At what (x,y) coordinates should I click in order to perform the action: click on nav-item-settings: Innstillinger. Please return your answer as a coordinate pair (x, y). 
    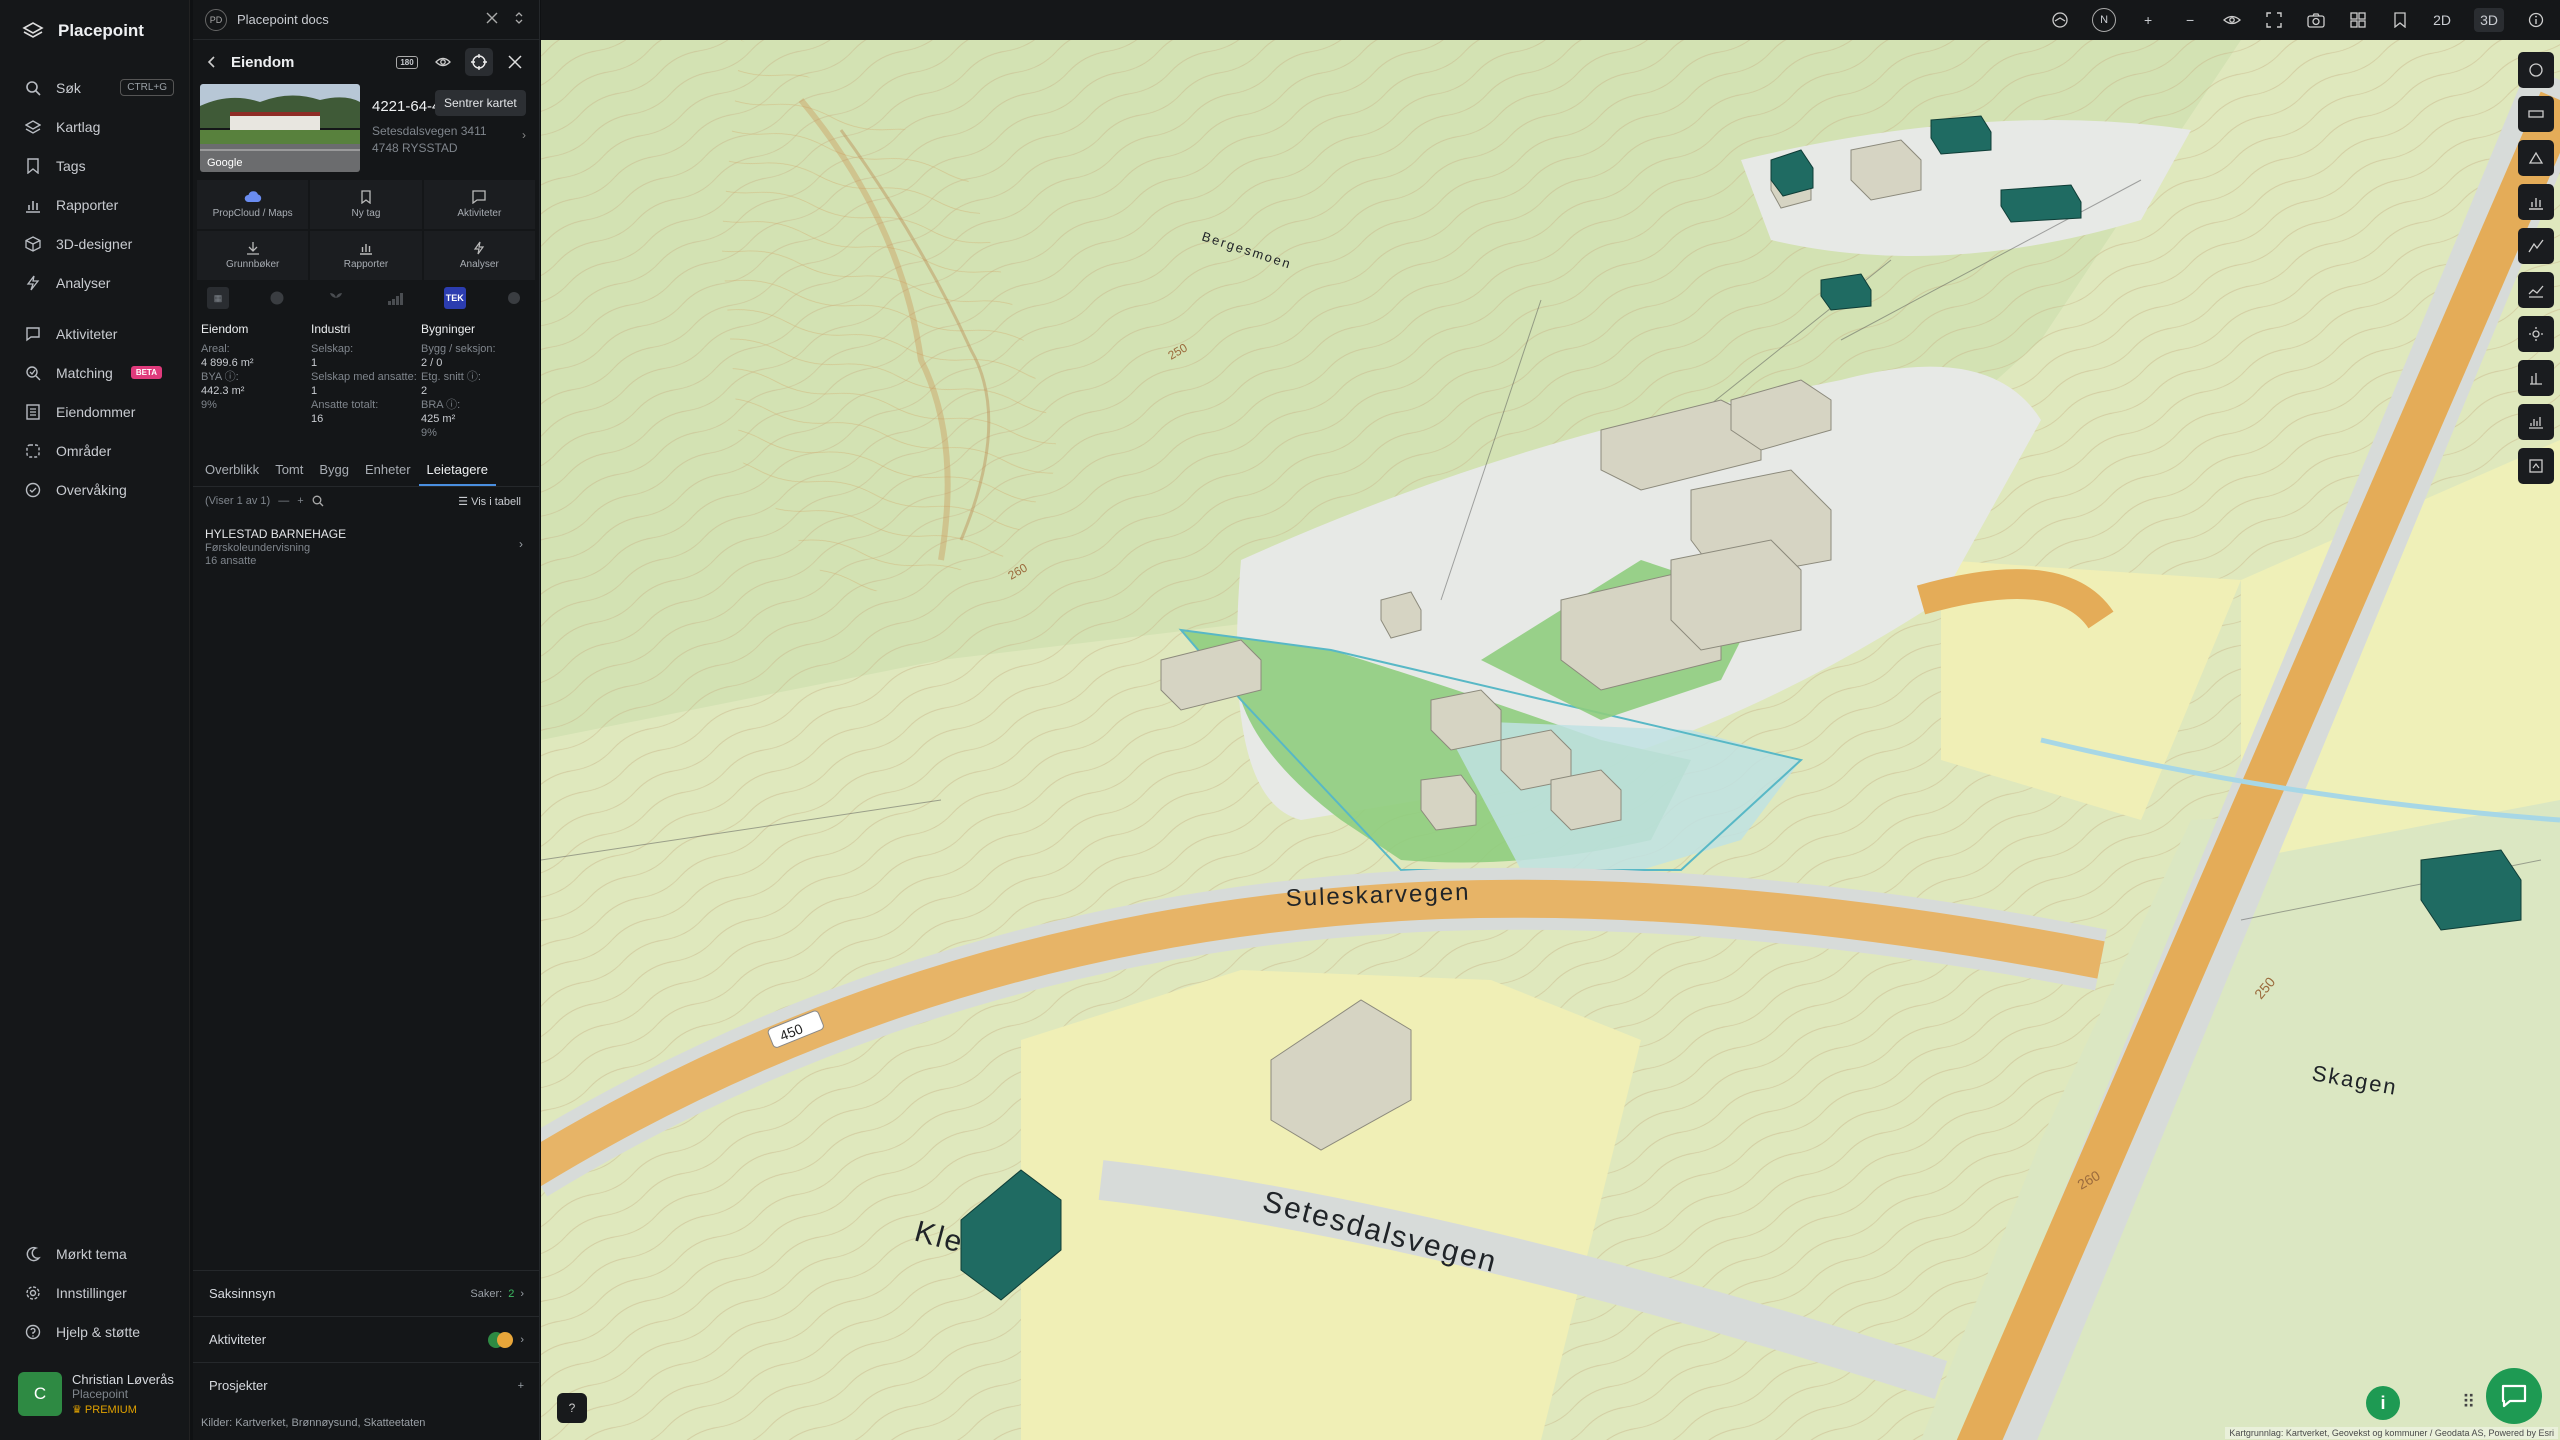
    Looking at the image, I should click on (95, 1292).